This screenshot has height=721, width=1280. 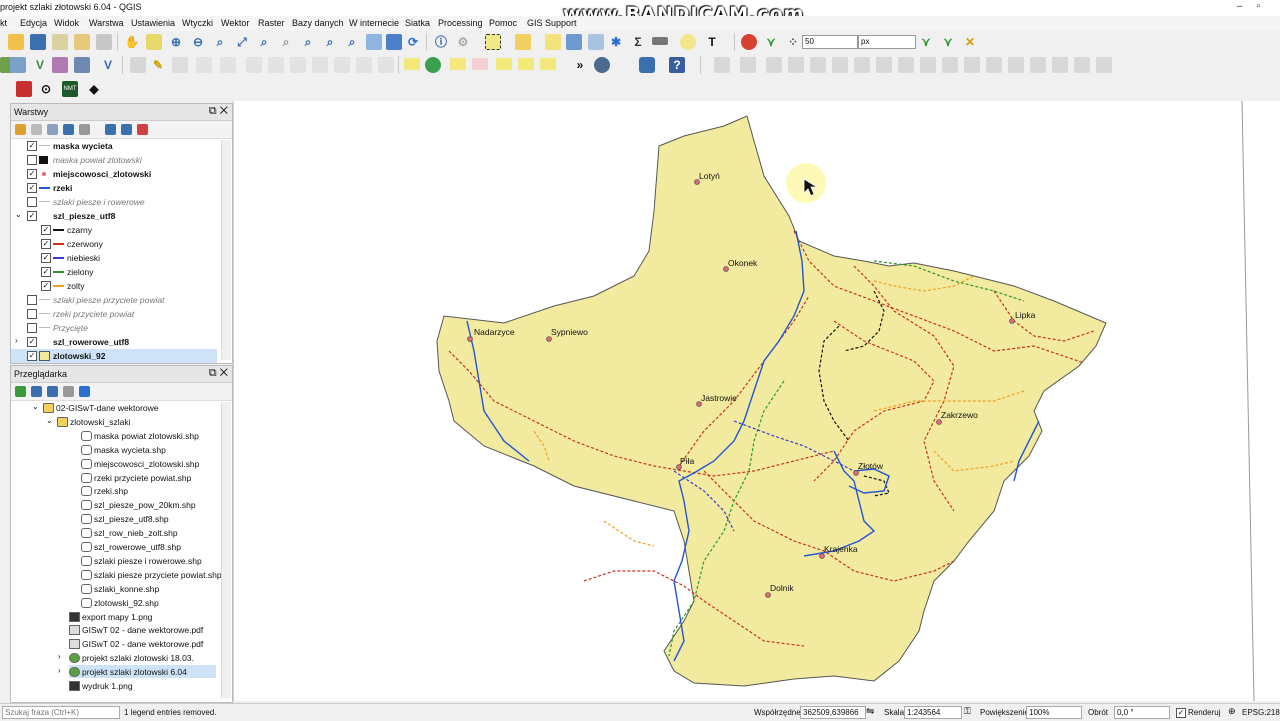 I want to click on attribute-table-icon, so click(x=574, y=42).